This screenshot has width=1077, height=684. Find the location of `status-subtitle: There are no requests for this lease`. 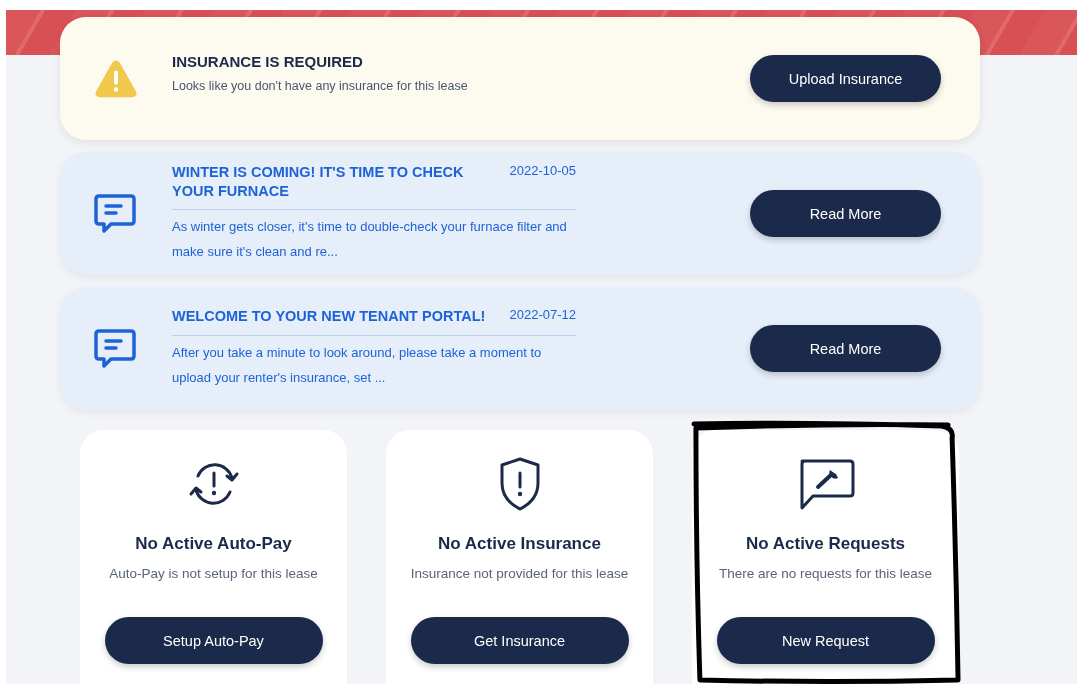

status-subtitle: There are no requests for this lease is located at coordinates (825, 573).